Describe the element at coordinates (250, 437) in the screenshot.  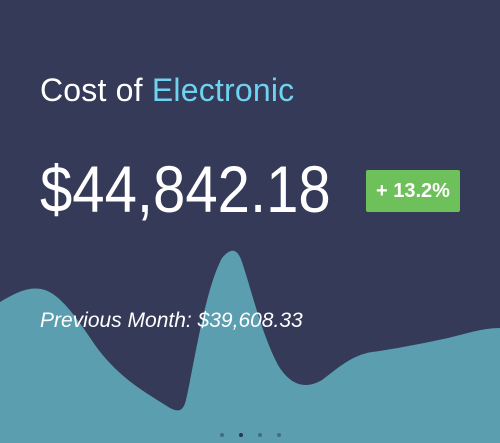
I see `pagination-dots` at that location.